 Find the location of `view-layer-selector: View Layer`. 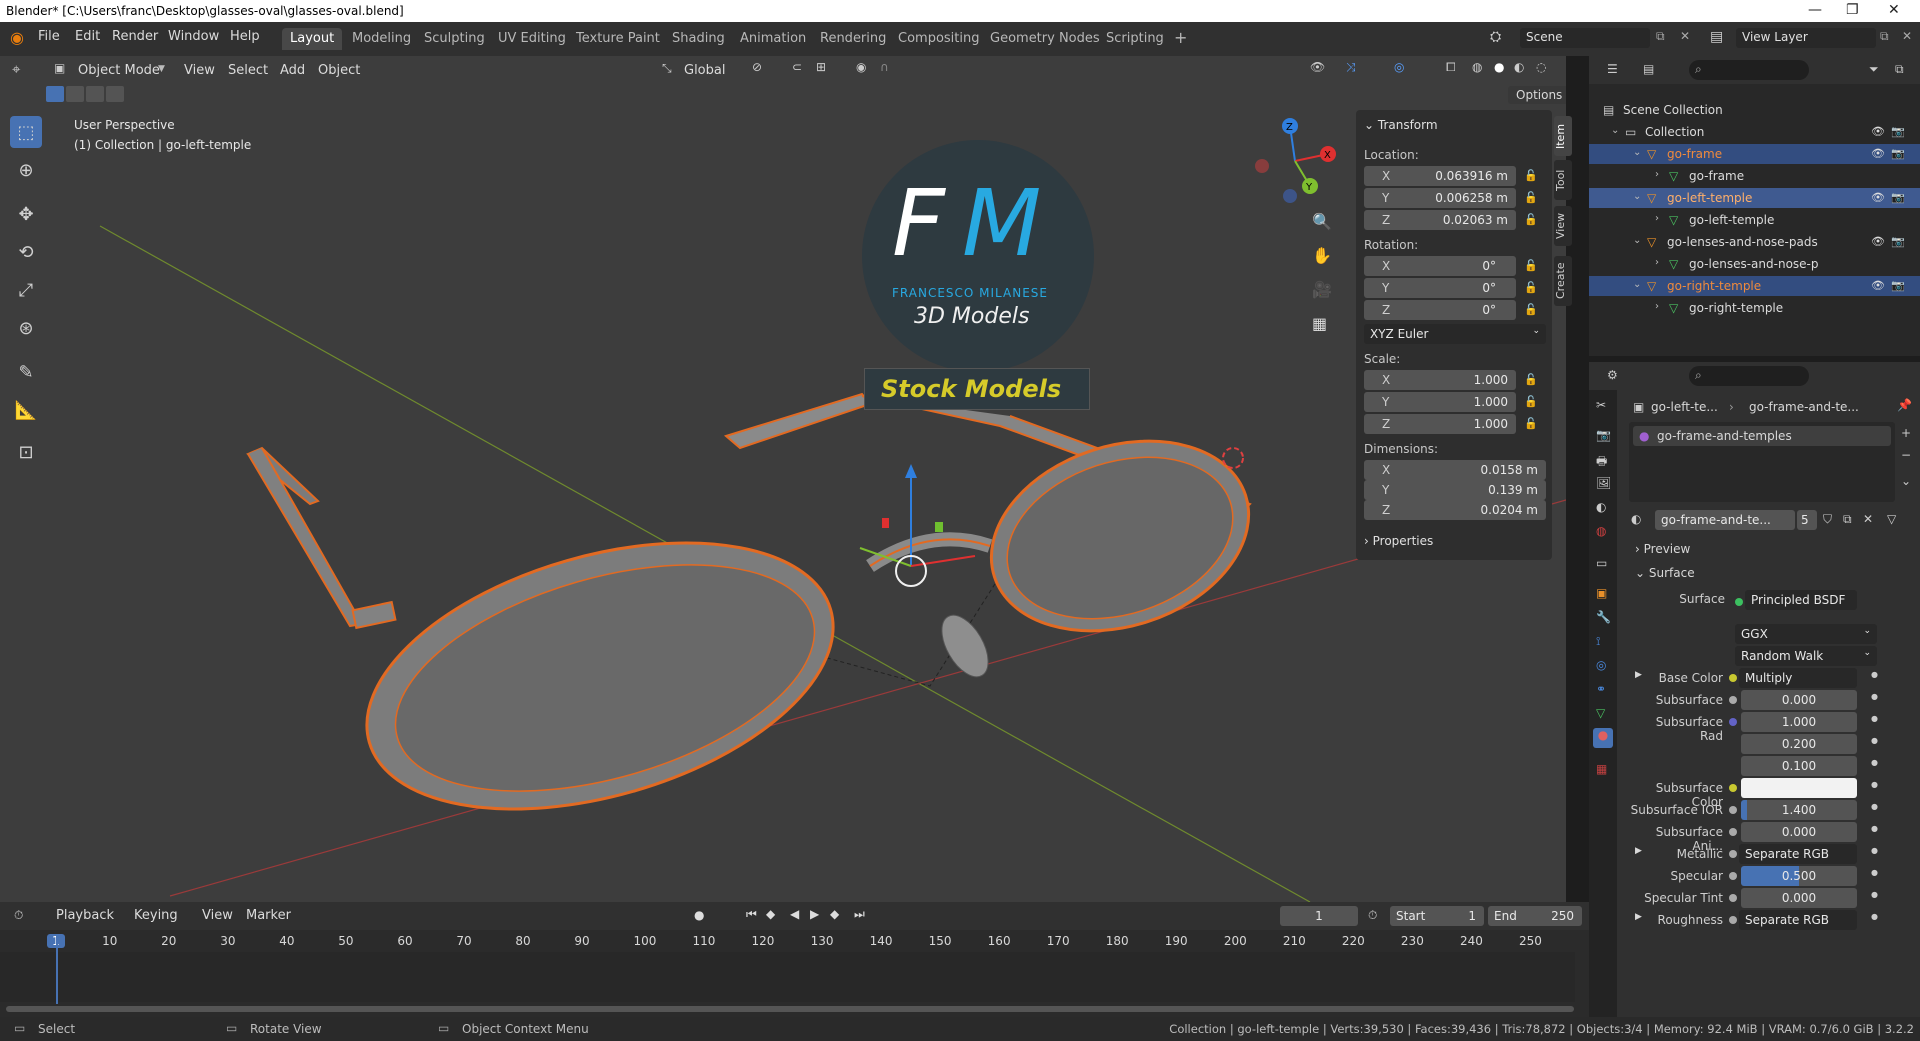

view-layer-selector: View Layer is located at coordinates (1806, 38).